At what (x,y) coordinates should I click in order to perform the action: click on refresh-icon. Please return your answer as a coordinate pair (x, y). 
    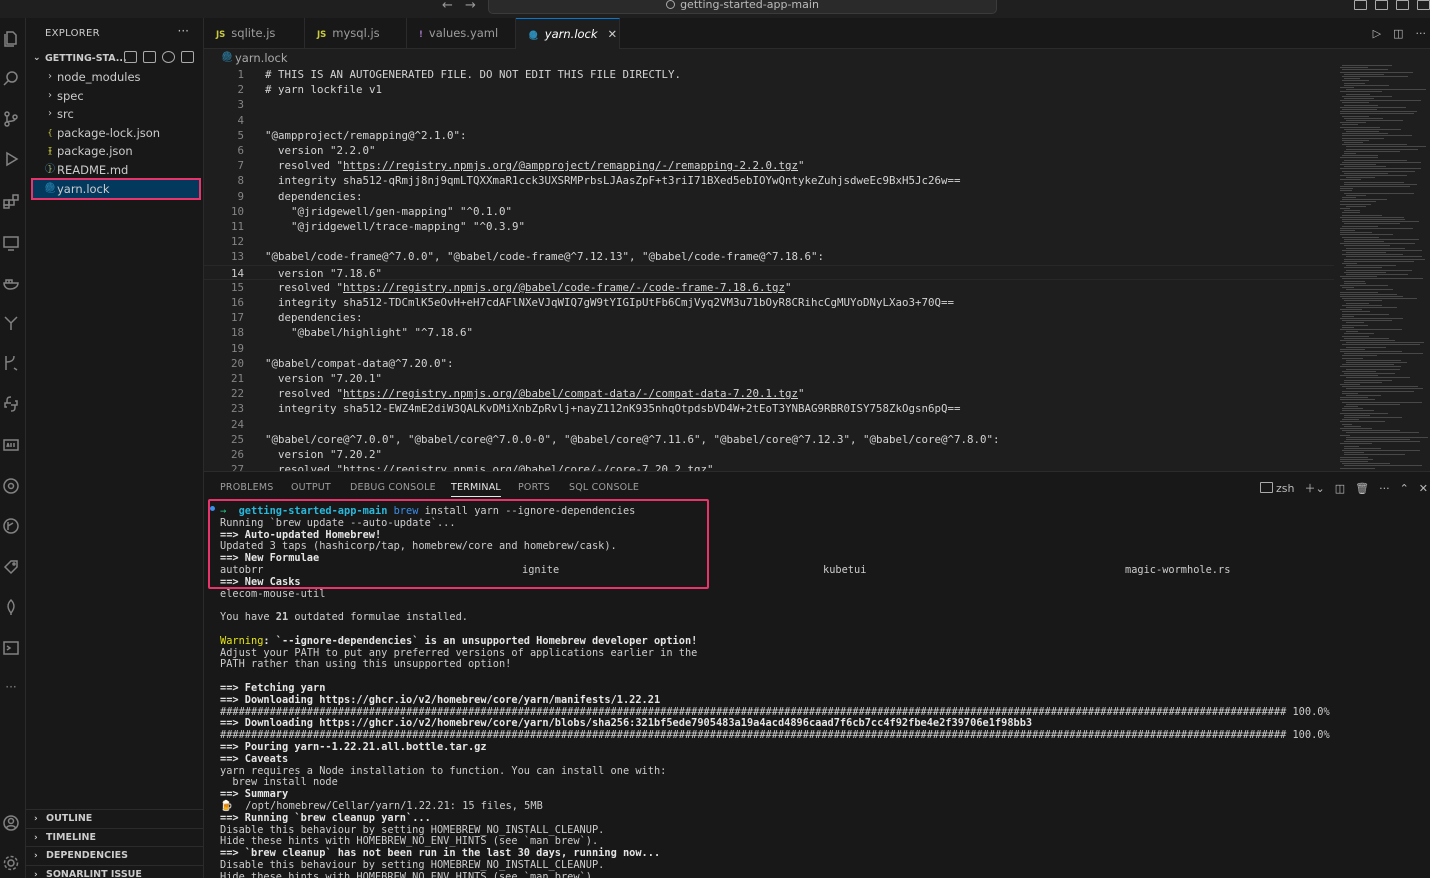
    Looking at the image, I should click on (168, 57).